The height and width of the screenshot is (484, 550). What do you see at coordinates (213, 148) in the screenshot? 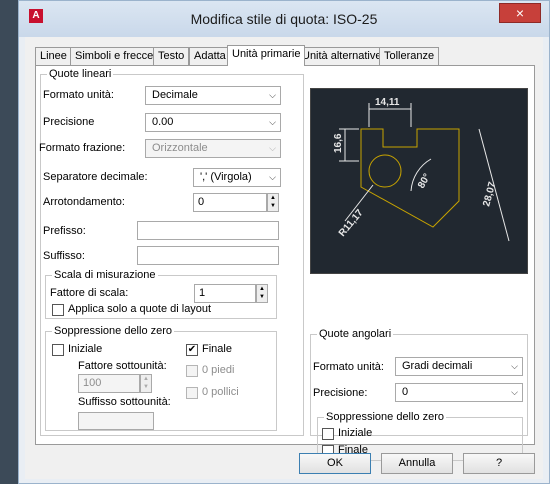
I see `fraction-format-select: Orizzontale ⌵` at bounding box center [213, 148].